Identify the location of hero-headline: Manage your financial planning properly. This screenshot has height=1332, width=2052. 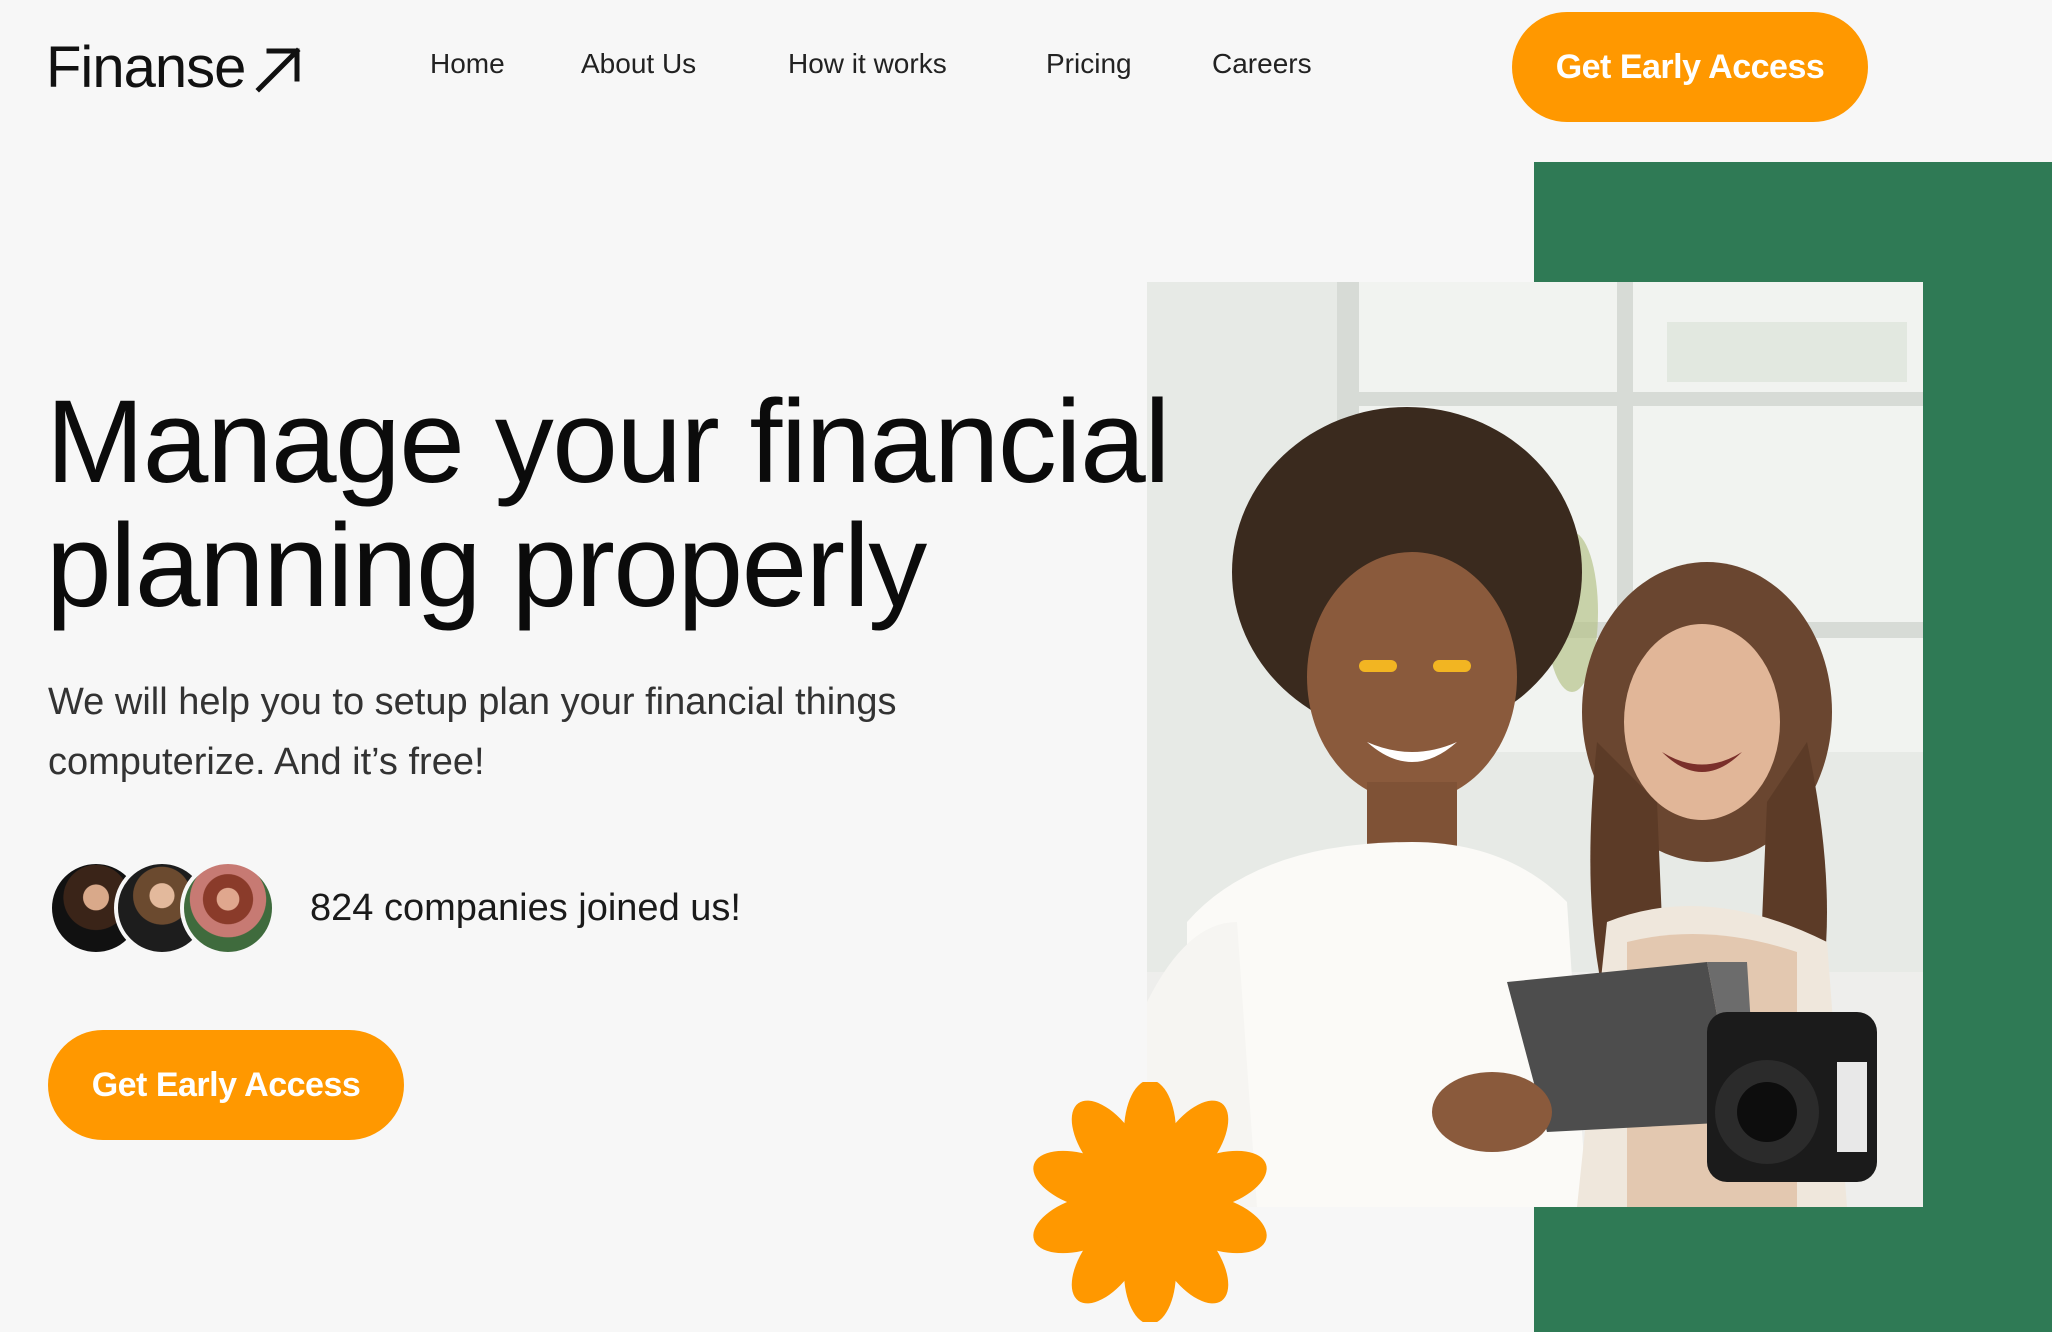
(746, 504).